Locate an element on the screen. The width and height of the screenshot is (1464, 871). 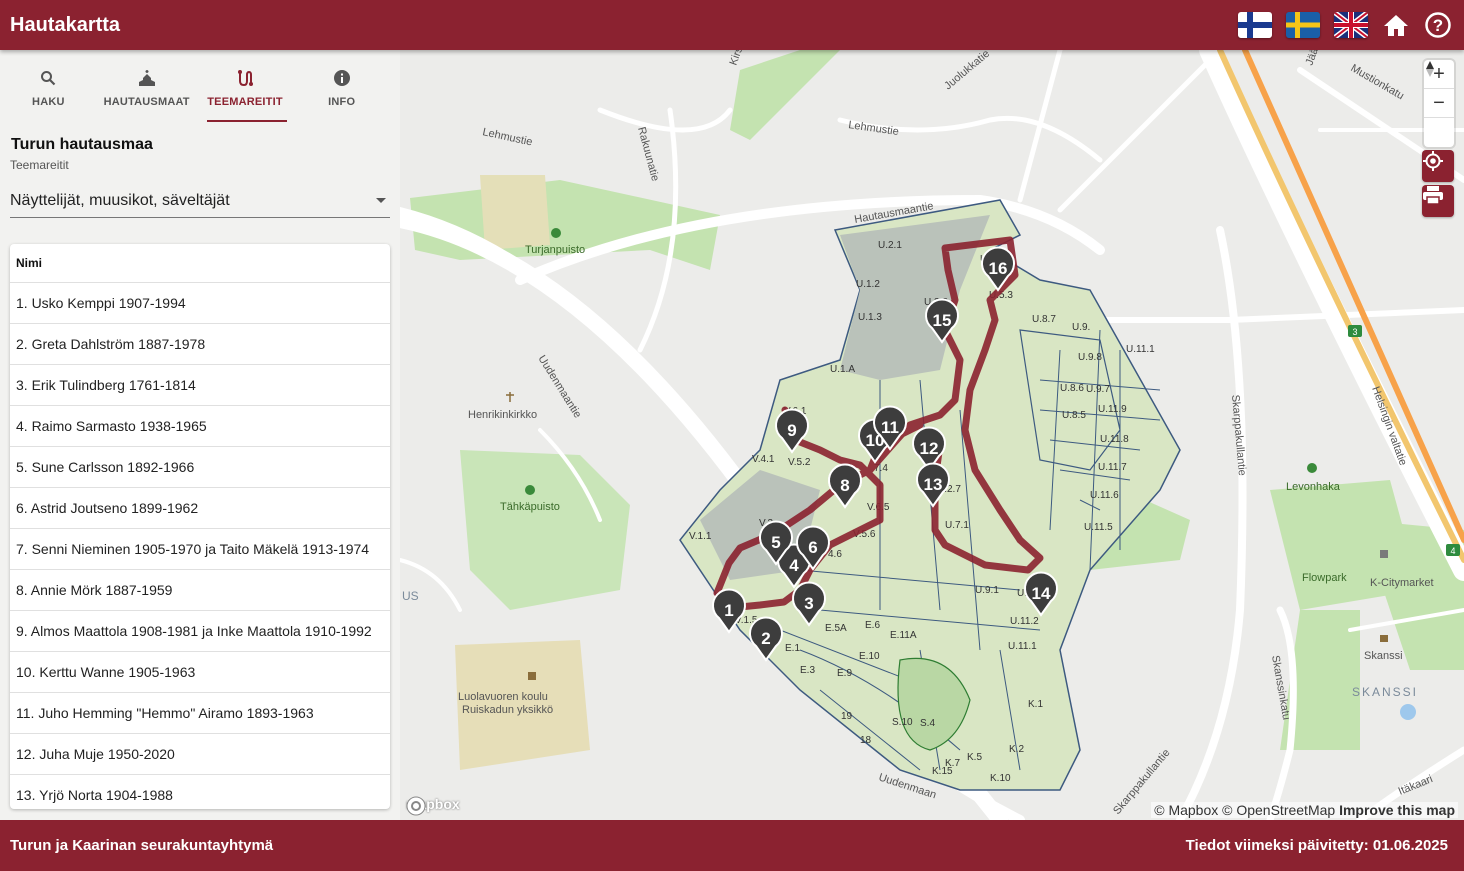
cemetery-block-label: K.5 is located at coordinates (974, 757).